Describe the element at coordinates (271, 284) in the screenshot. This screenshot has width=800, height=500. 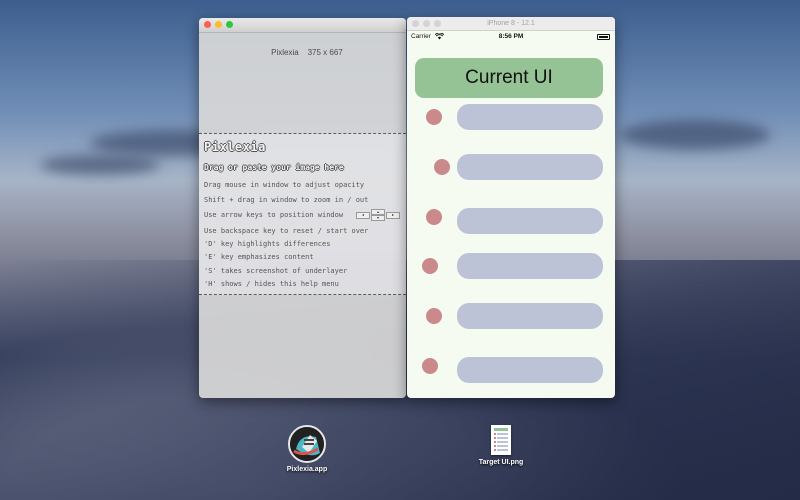
I see `help-line: 'H' shows / hides this help menu` at that location.